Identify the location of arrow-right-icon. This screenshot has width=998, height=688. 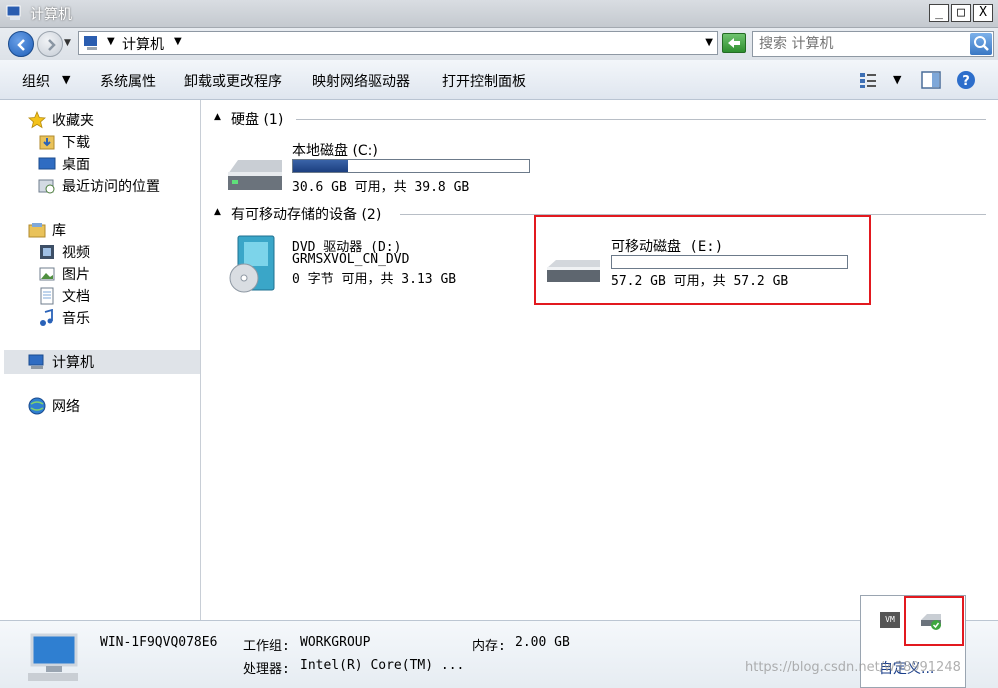
(52, 45).